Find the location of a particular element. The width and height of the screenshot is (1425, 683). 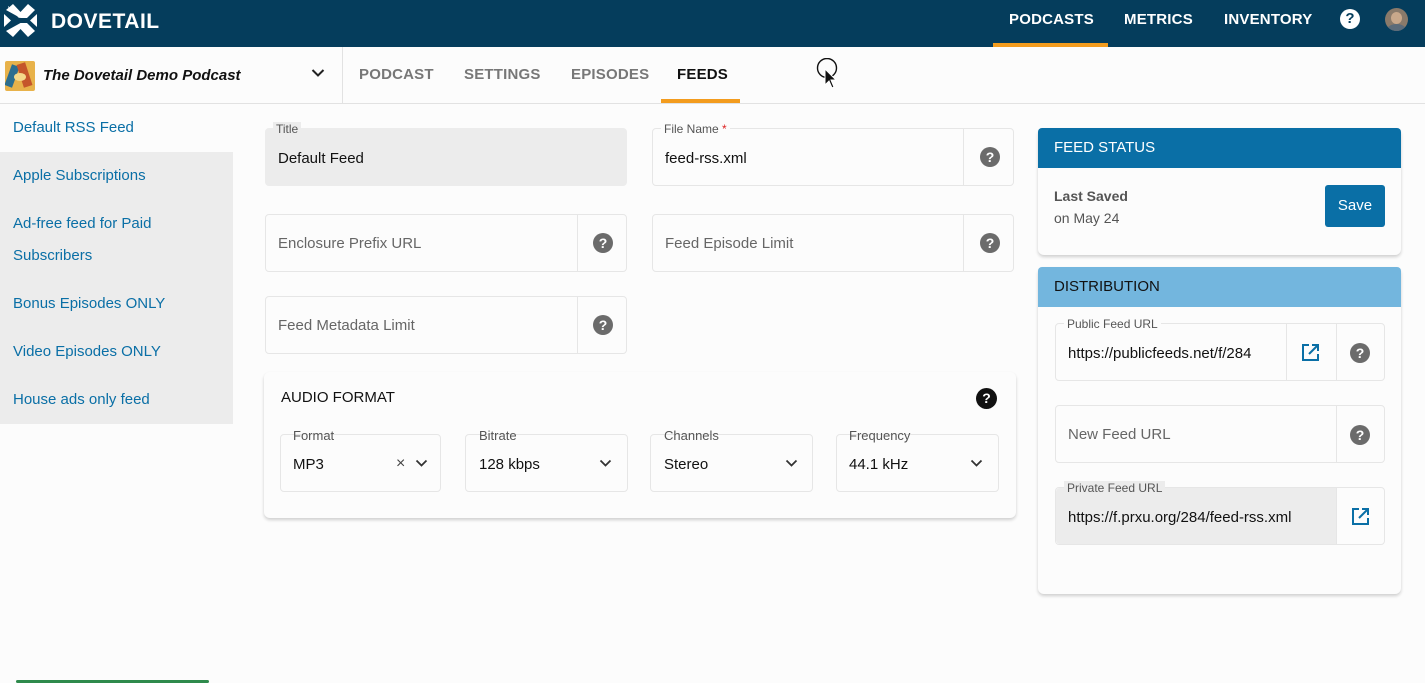

last-saved-value: on May 24 is located at coordinates (1087, 218).